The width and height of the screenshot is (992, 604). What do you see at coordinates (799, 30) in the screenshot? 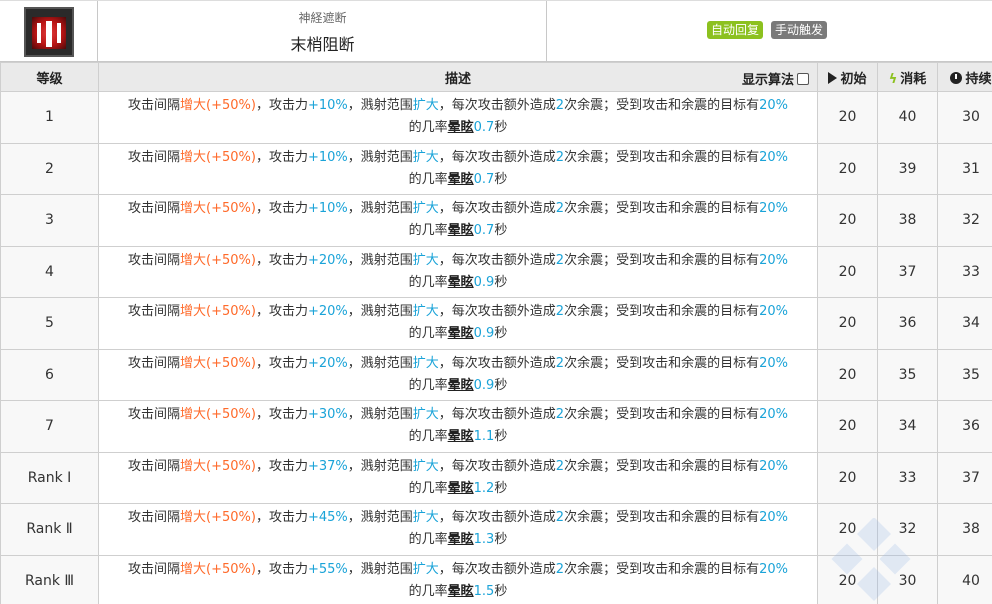
I see `tag-manual-trigger: 手动触发` at bounding box center [799, 30].